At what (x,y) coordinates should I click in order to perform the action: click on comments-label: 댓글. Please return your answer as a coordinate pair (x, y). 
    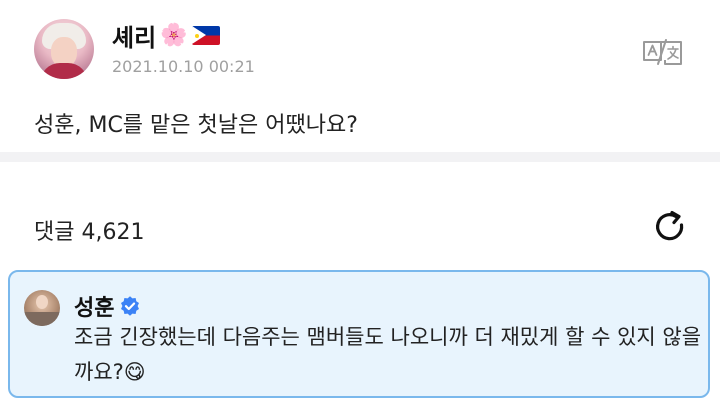
    Looking at the image, I should click on (54, 232).